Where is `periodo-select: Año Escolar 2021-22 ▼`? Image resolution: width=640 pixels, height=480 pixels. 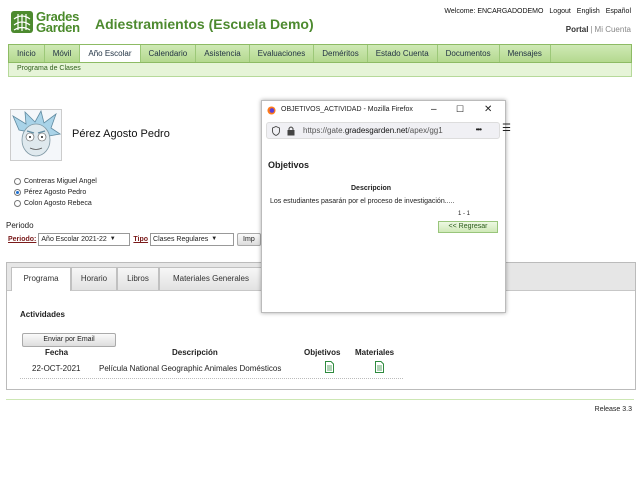
periodo-select: Año Escolar 2021-22 ▼ is located at coordinates (84, 239).